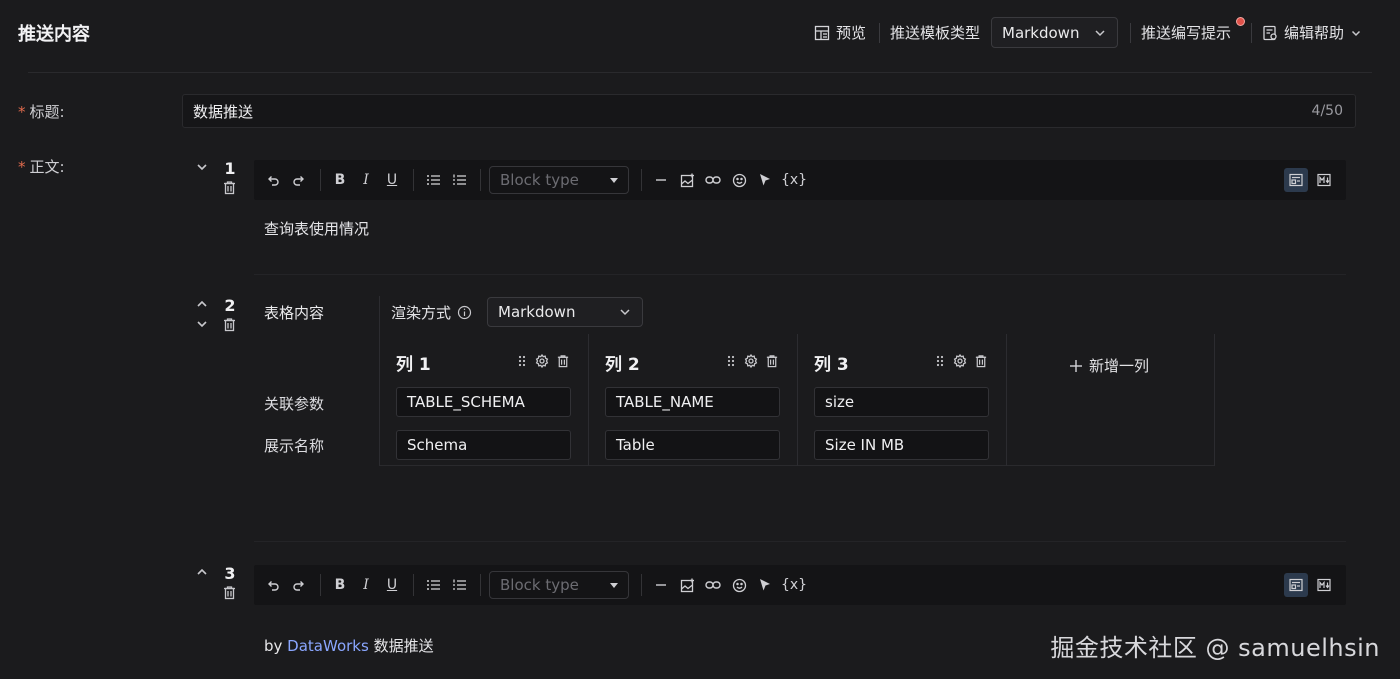  Describe the element at coordinates (316, 228) in the screenshot. I see `block-1-content: 查询表使用情况` at that location.